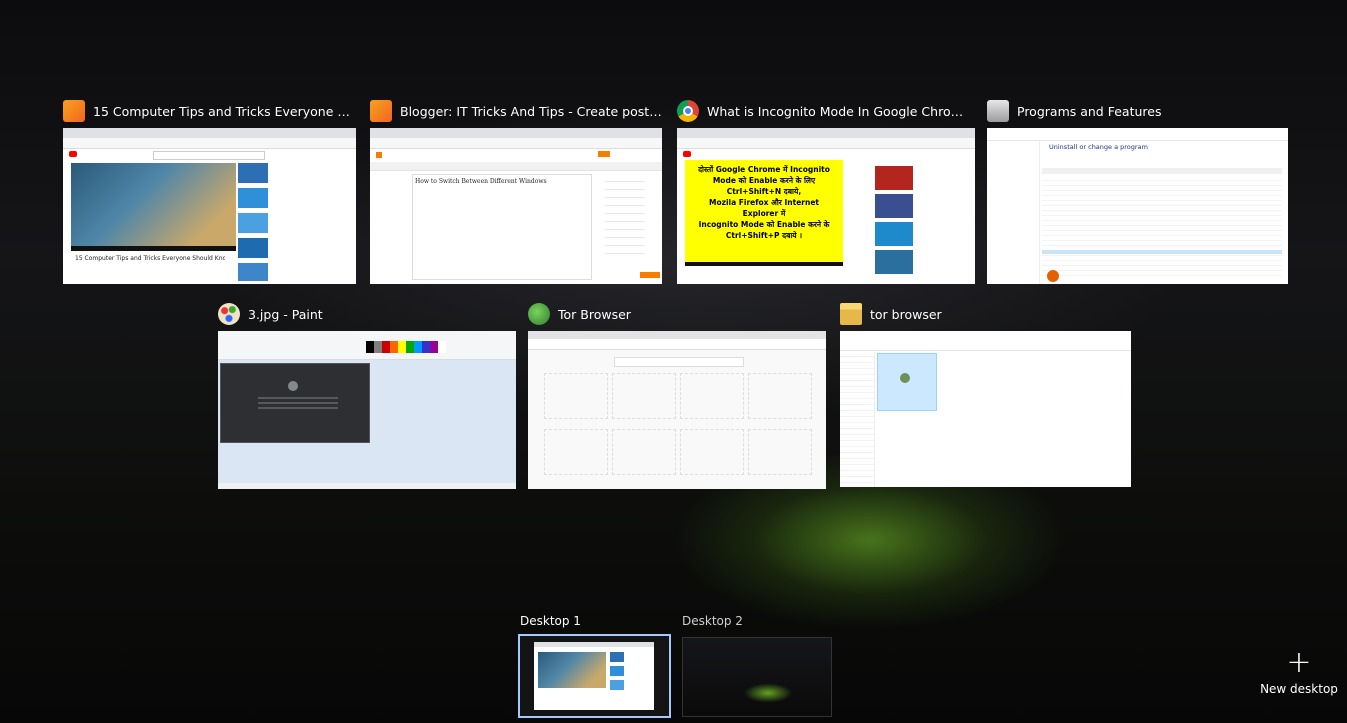 Image resolution: width=1347 pixels, height=723 pixels. What do you see at coordinates (1089, 111) in the screenshot?
I see `window-title: Programs and Features` at bounding box center [1089, 111].